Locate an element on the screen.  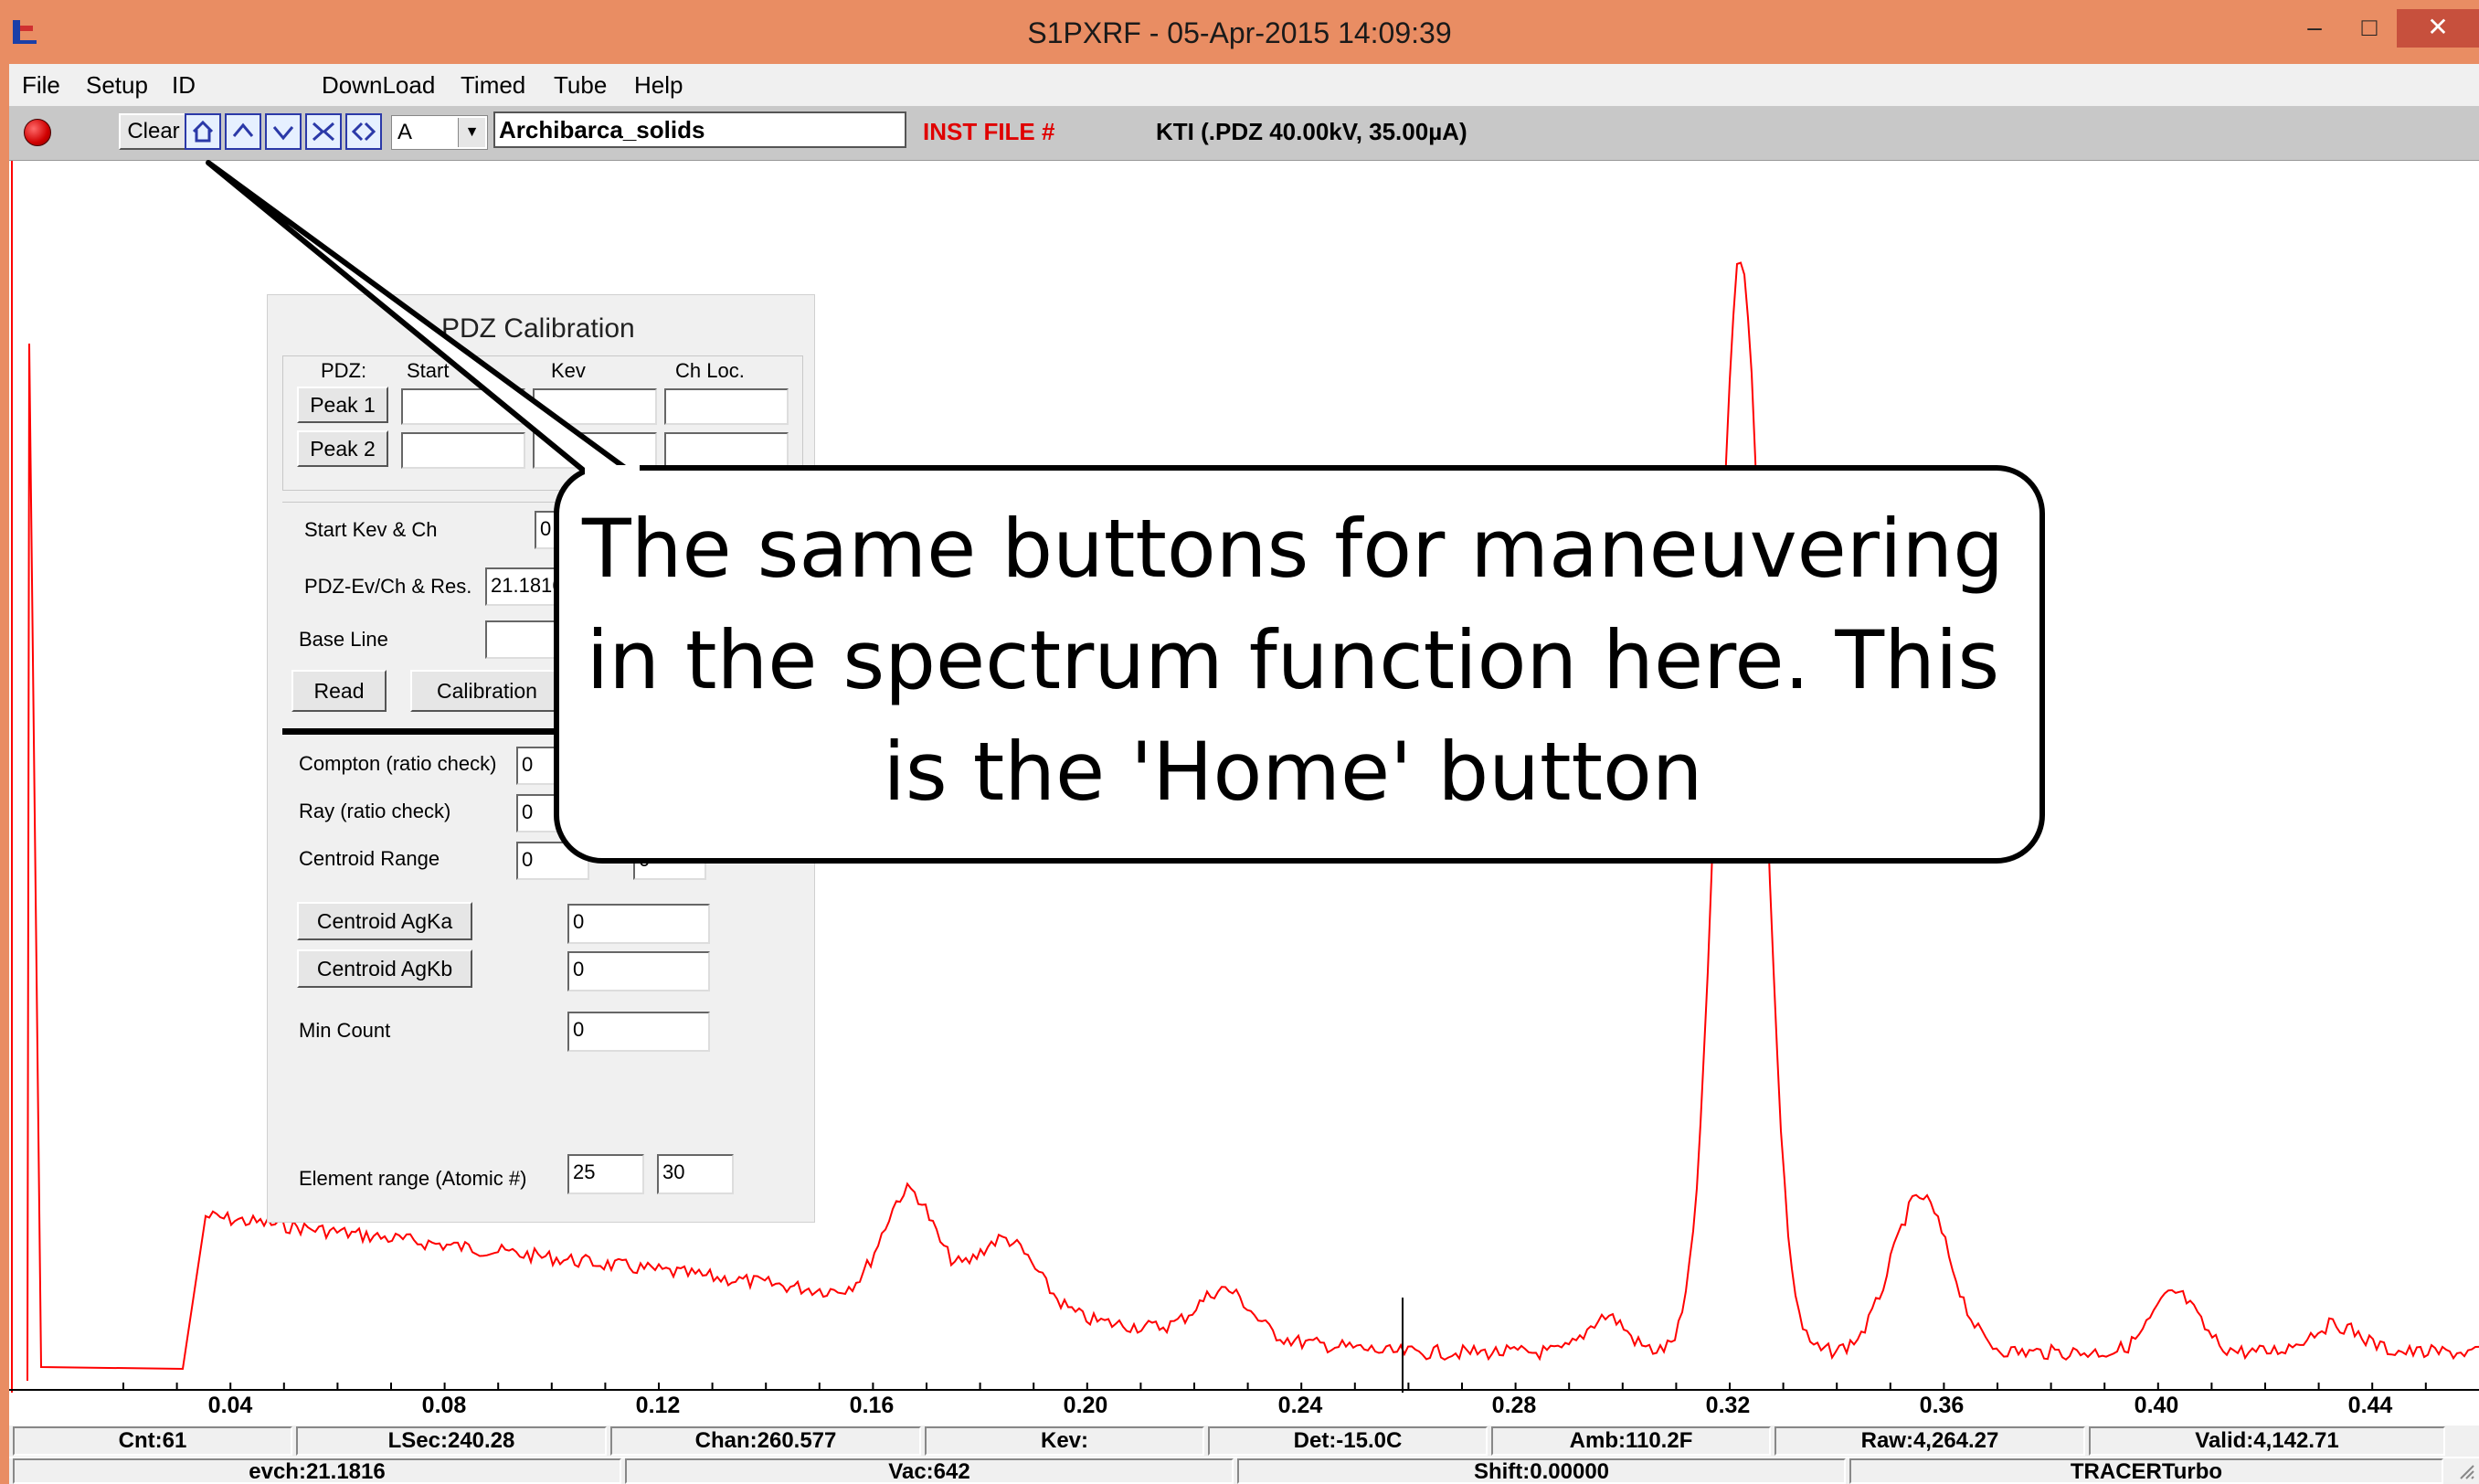
menu-download: DownLoad is located at coordinates (378, 85).